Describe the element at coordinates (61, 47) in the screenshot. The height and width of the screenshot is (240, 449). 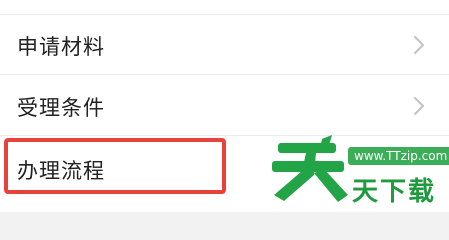
I see `list-item-label: 申请材料` at that location.